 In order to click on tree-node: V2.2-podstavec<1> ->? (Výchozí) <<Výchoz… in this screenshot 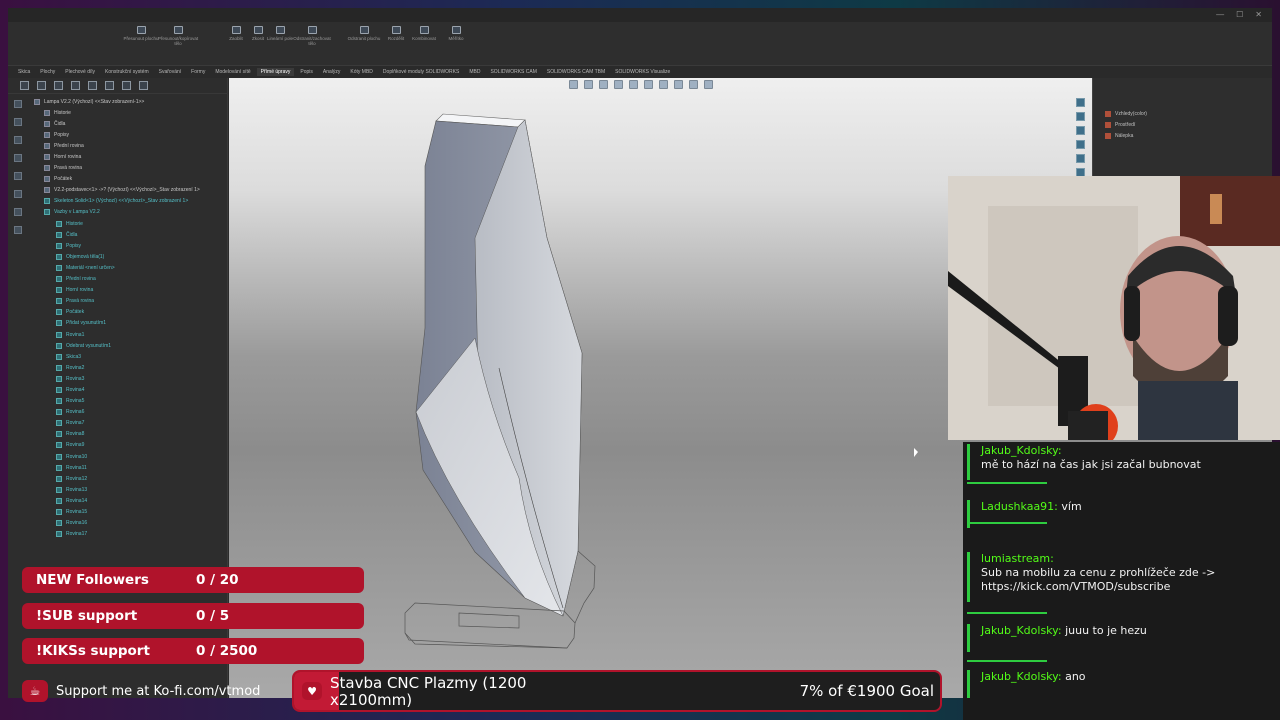, I will do `click(129, 190)`.